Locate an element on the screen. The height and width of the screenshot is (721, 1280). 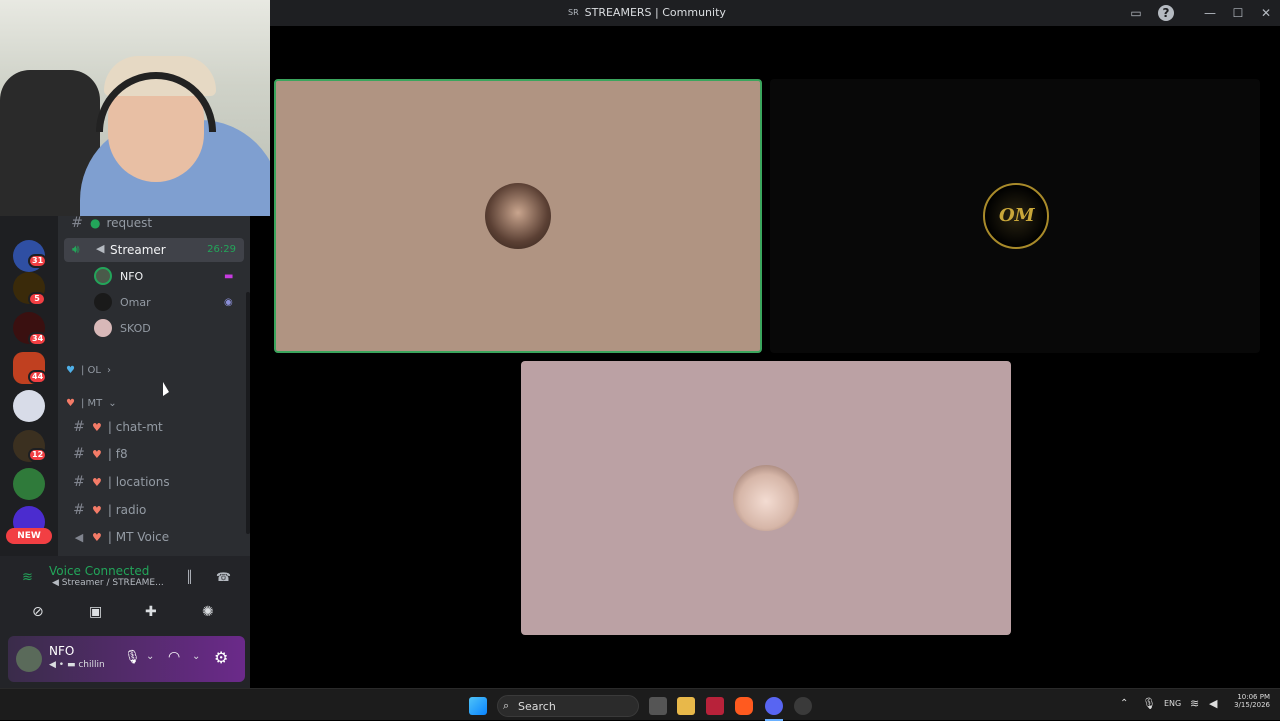
channel-label: | f8 is located at coordinates (117, 454).